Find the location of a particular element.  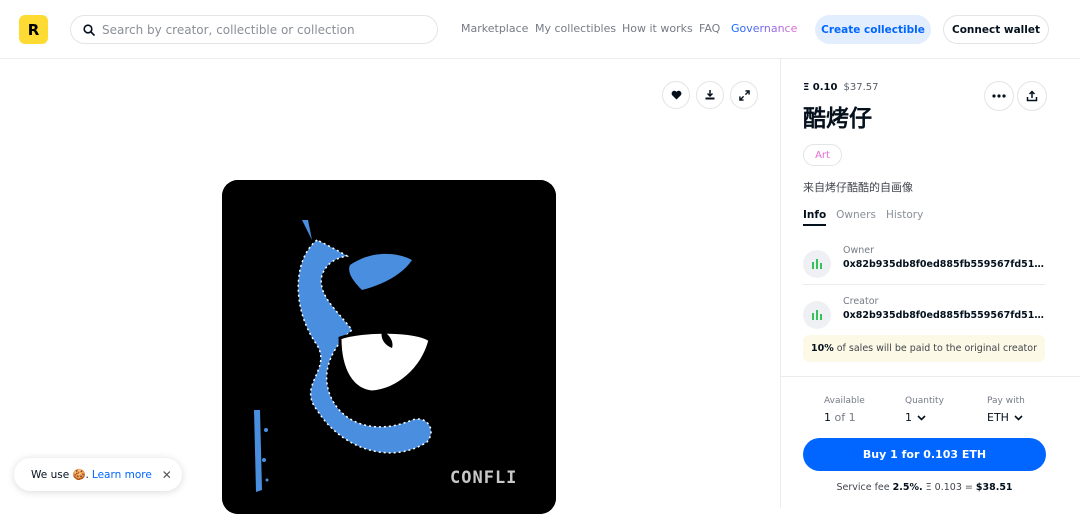

divider is located at coordinates (924, 284).